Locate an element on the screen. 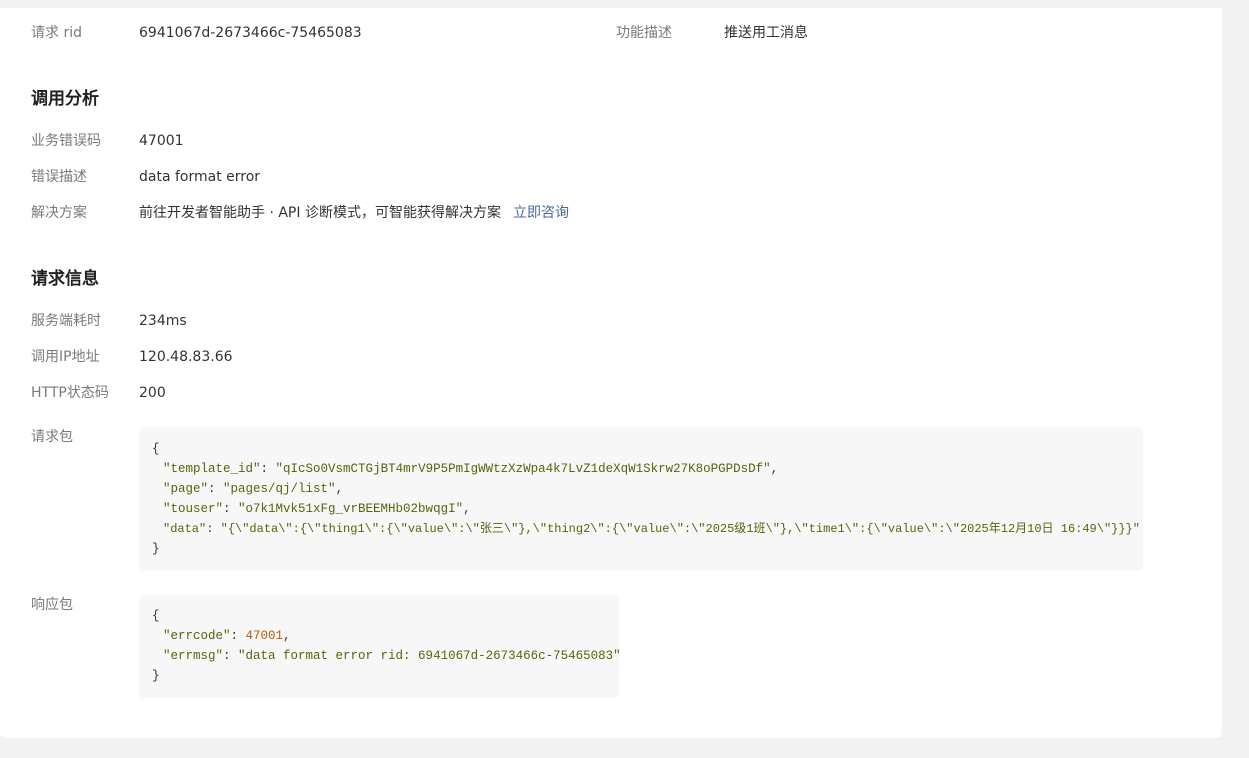 Image resolution: width=1249 pixels, height=758 pixels. server-time-value: 234ms is located at coordinates (163, 321).